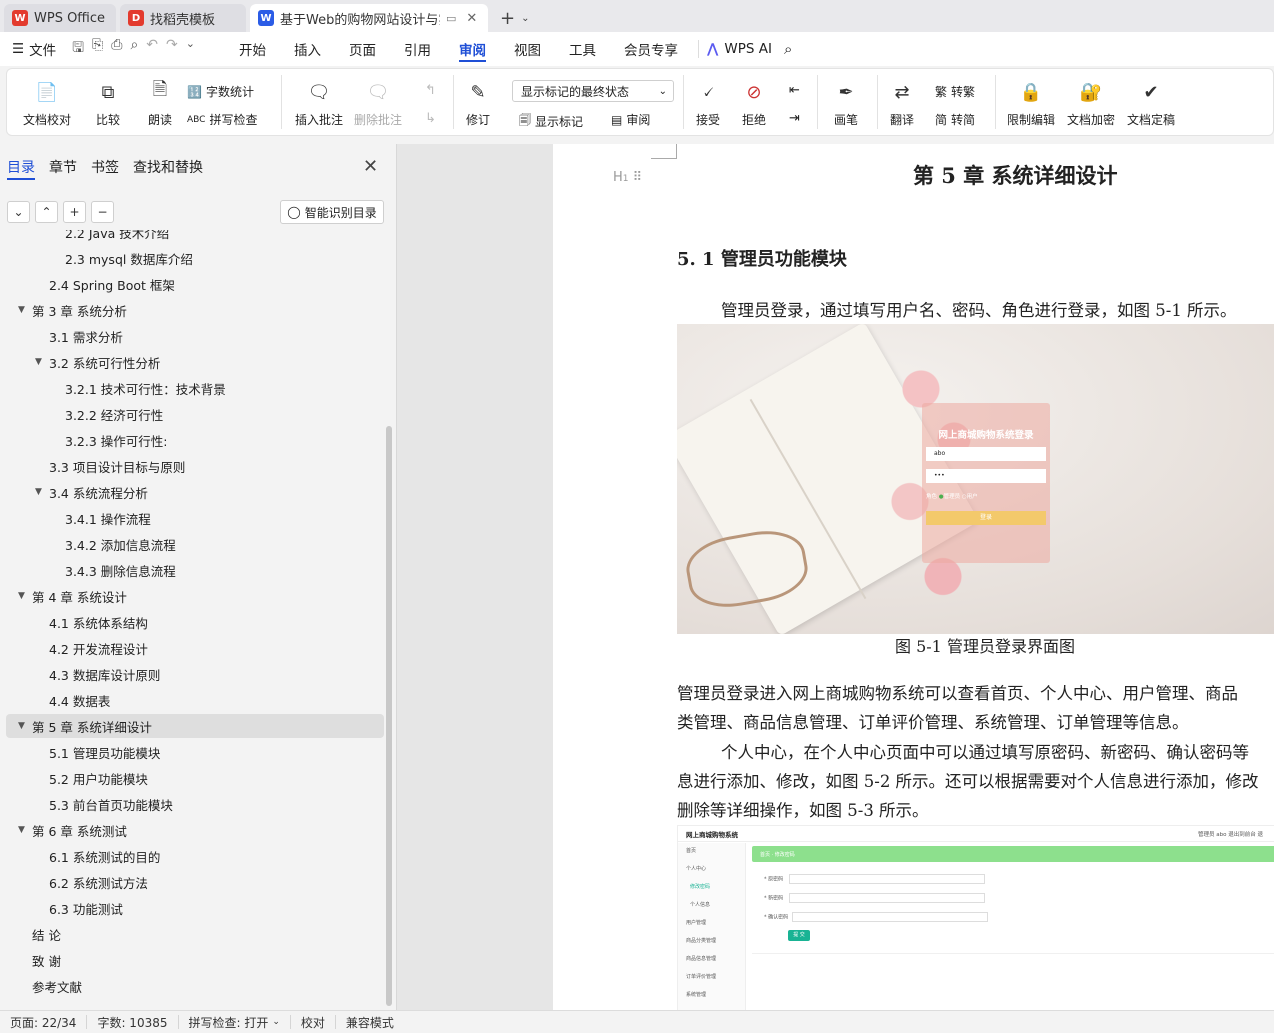 The height and width of the screenshot is (1033, 1274). I want to click on accept-button: 🗸 接受, so click(708, 103).